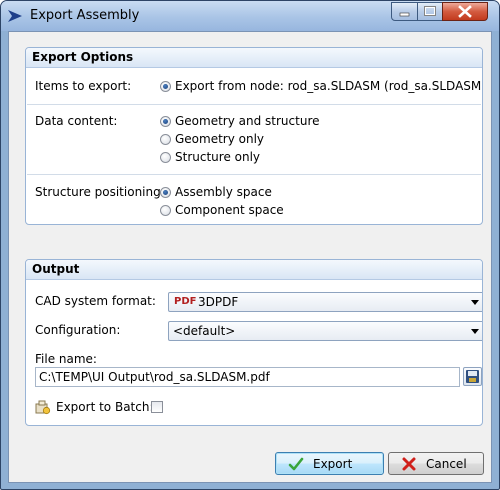 This screenshot has width=500, height=490. What do you see at coordinates (219, 139) in the screenshot?
I see `geometry-only-label: Geometry only` at bounding box center [219, 139].